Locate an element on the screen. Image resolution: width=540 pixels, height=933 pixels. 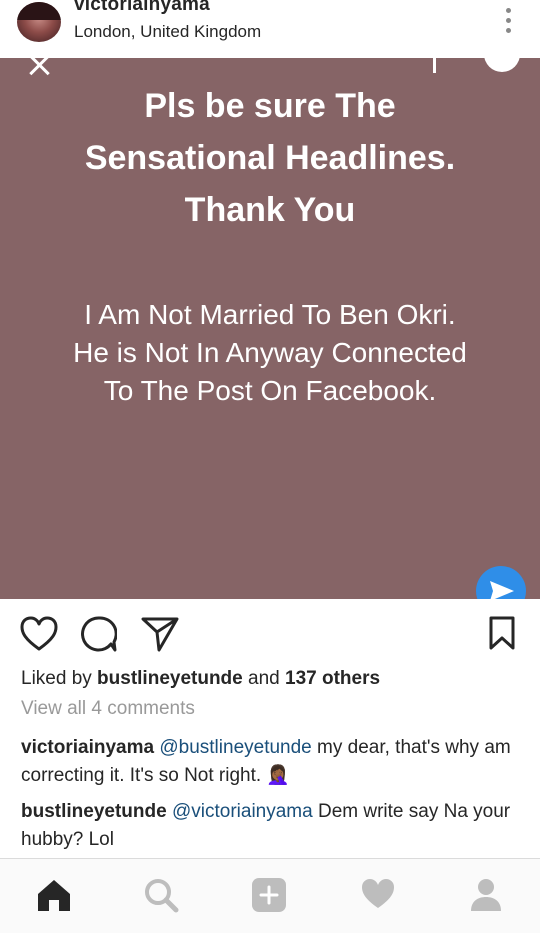
add-icon is located at coordinates (270, 897).